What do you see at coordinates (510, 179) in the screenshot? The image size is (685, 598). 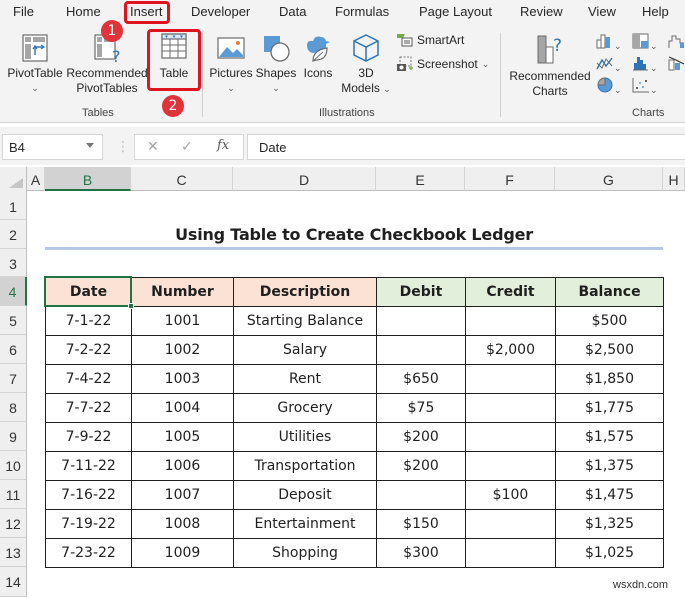 I see `column-header-f: F` at bounding box center [510, 179].